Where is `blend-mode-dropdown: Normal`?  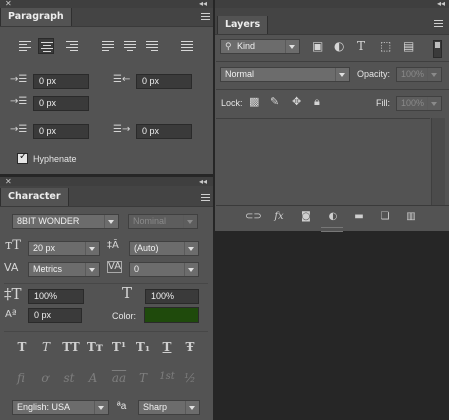
blend-mode-dropdown: Normal is located at coordinates (285, 74).